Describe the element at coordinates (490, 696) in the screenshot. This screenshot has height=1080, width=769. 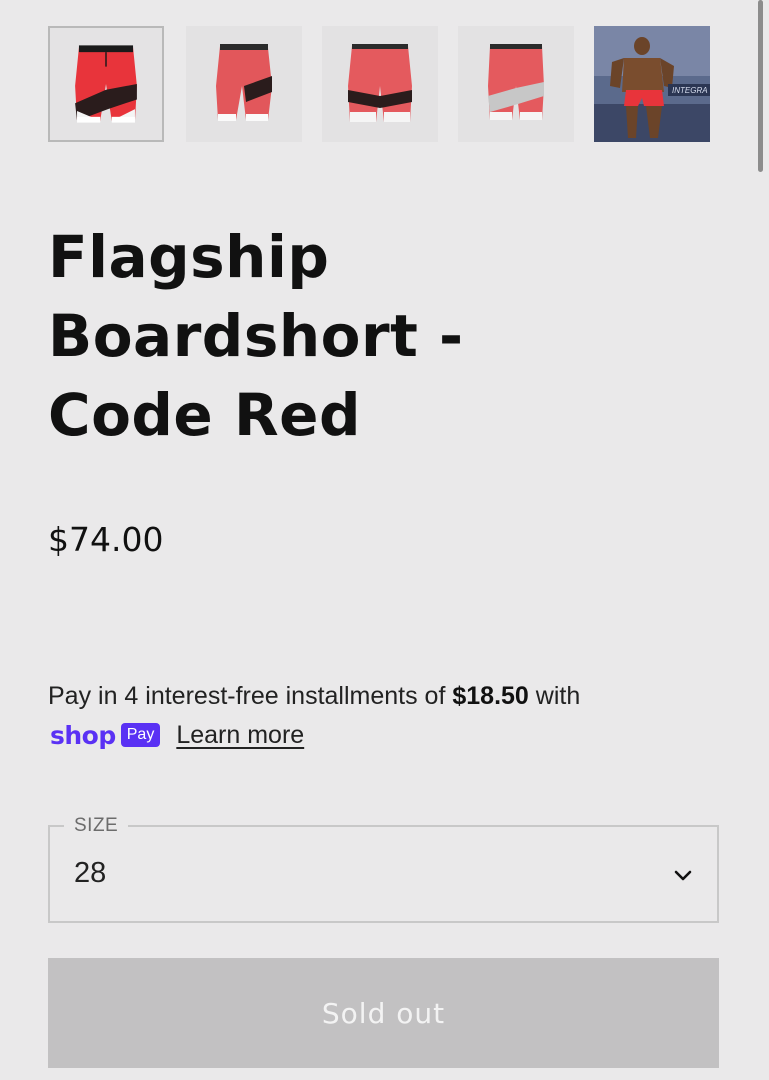
I see `installment-amount: $18.50` at that location.